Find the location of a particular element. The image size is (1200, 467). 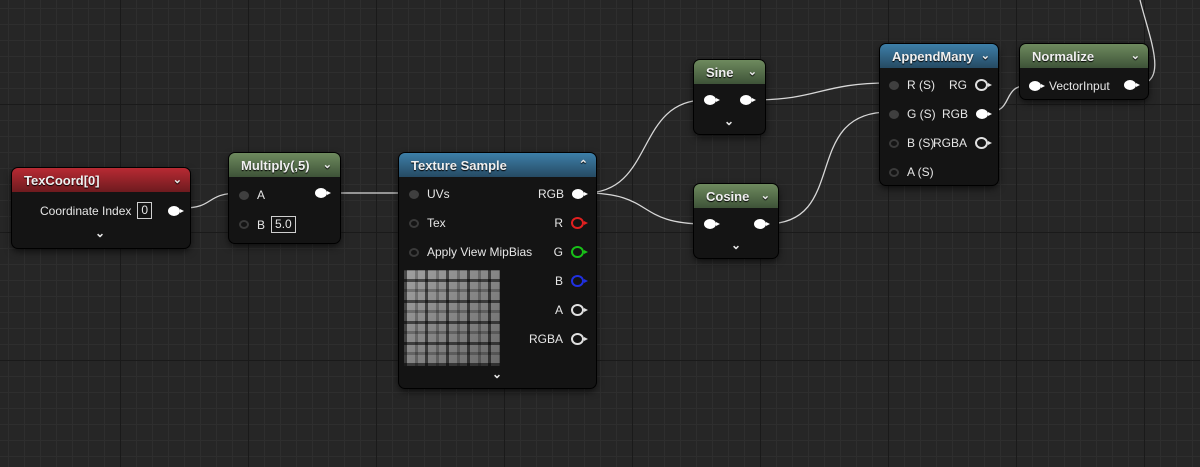

texture-sample-title: Texture Sample is located at coordinates (459, 165).